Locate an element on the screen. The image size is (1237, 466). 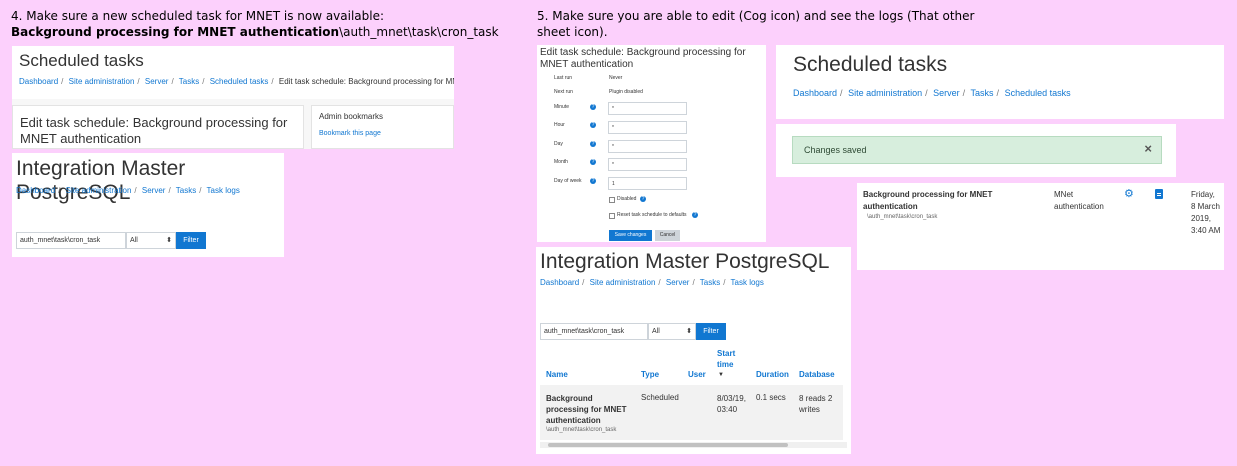
task-type: Scheduled is located at coordinates (660, 397).